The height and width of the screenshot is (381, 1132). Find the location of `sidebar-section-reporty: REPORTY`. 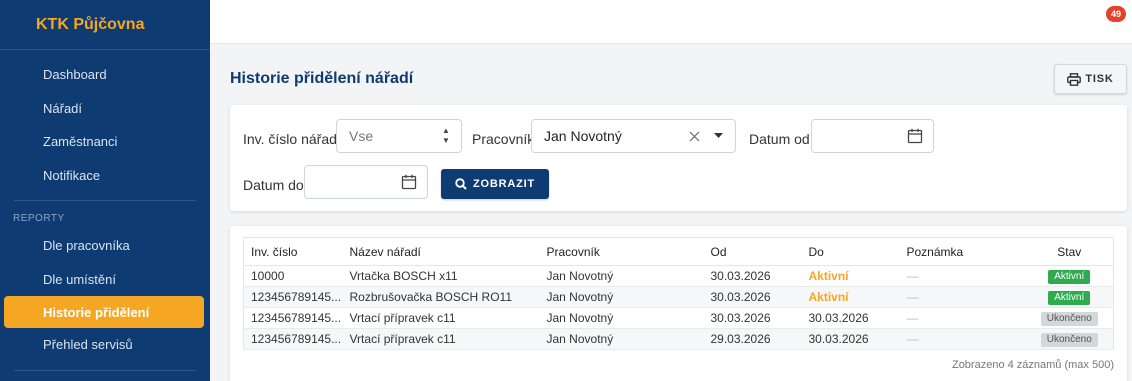

sidebar-section-reporty: REPORTY is located at coordinates (39, 218).